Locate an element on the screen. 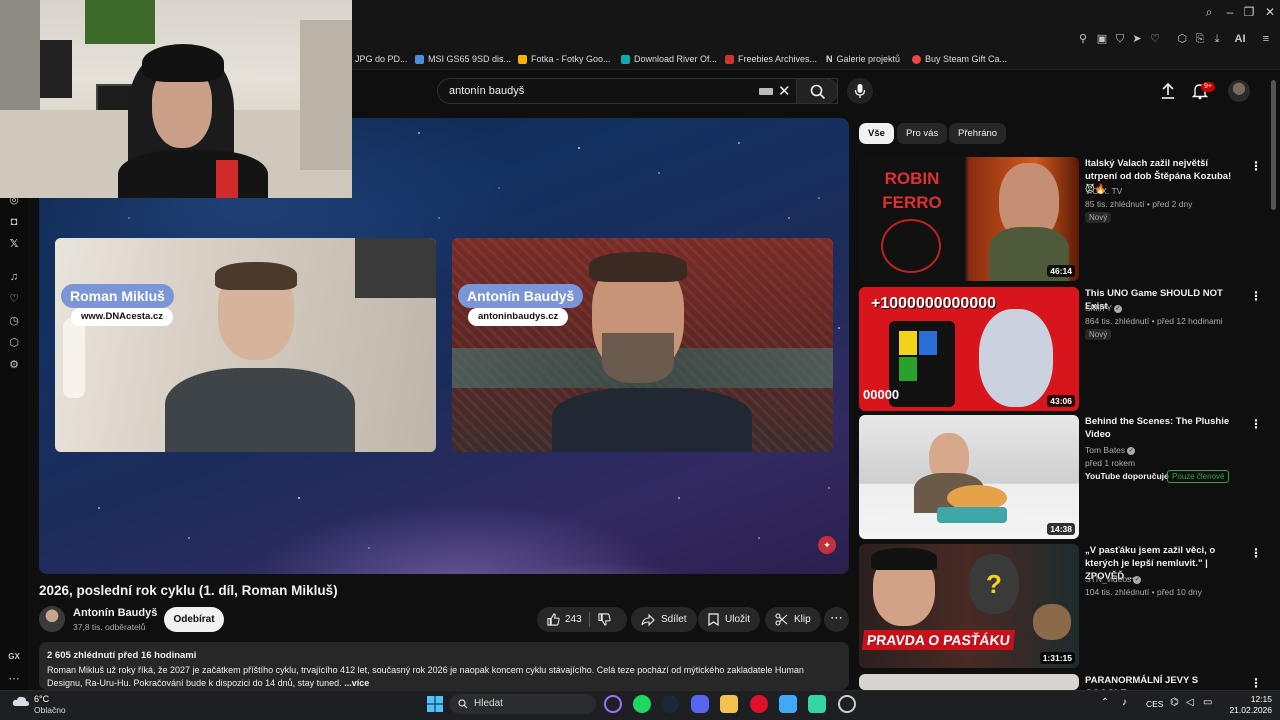 This screenshot has width=1280, height=720. verified-icon: ✓ is located at coordinates (1117, 308).